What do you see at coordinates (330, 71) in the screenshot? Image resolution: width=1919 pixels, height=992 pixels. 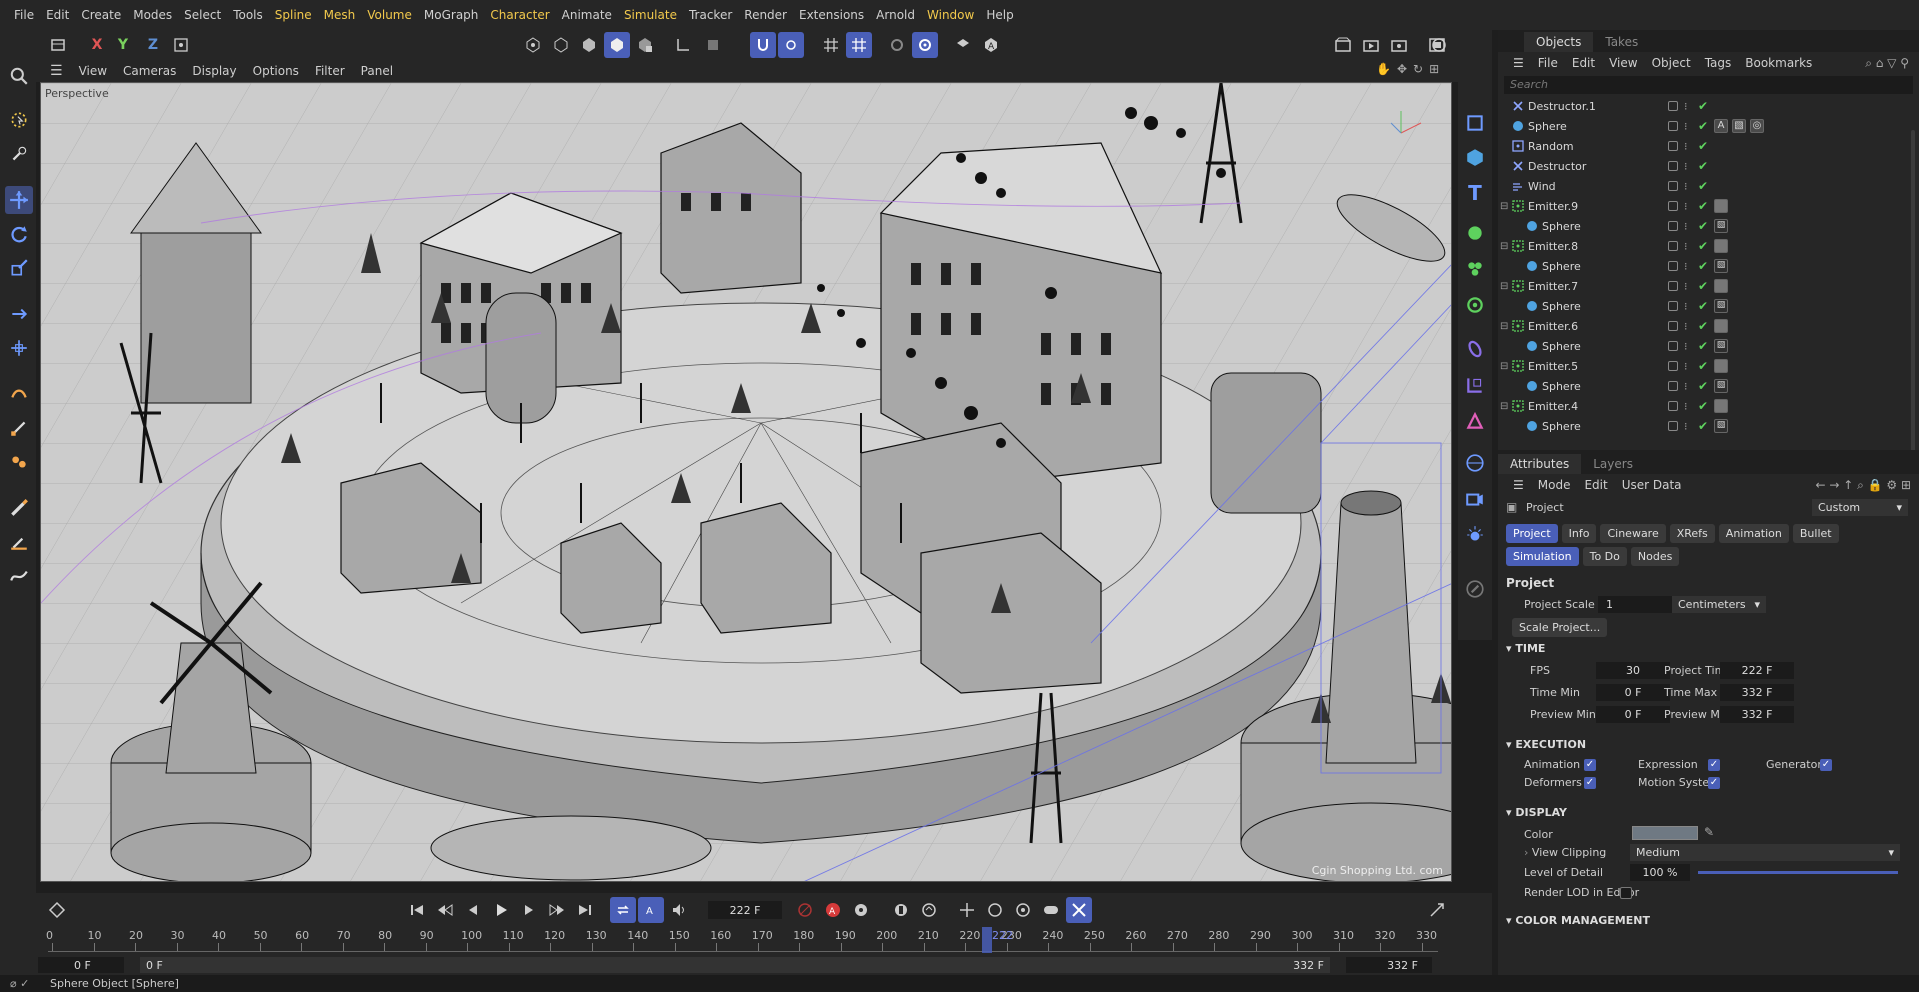 I see `viewport-menu-filter: Filter` at bounding box center [330, 71].